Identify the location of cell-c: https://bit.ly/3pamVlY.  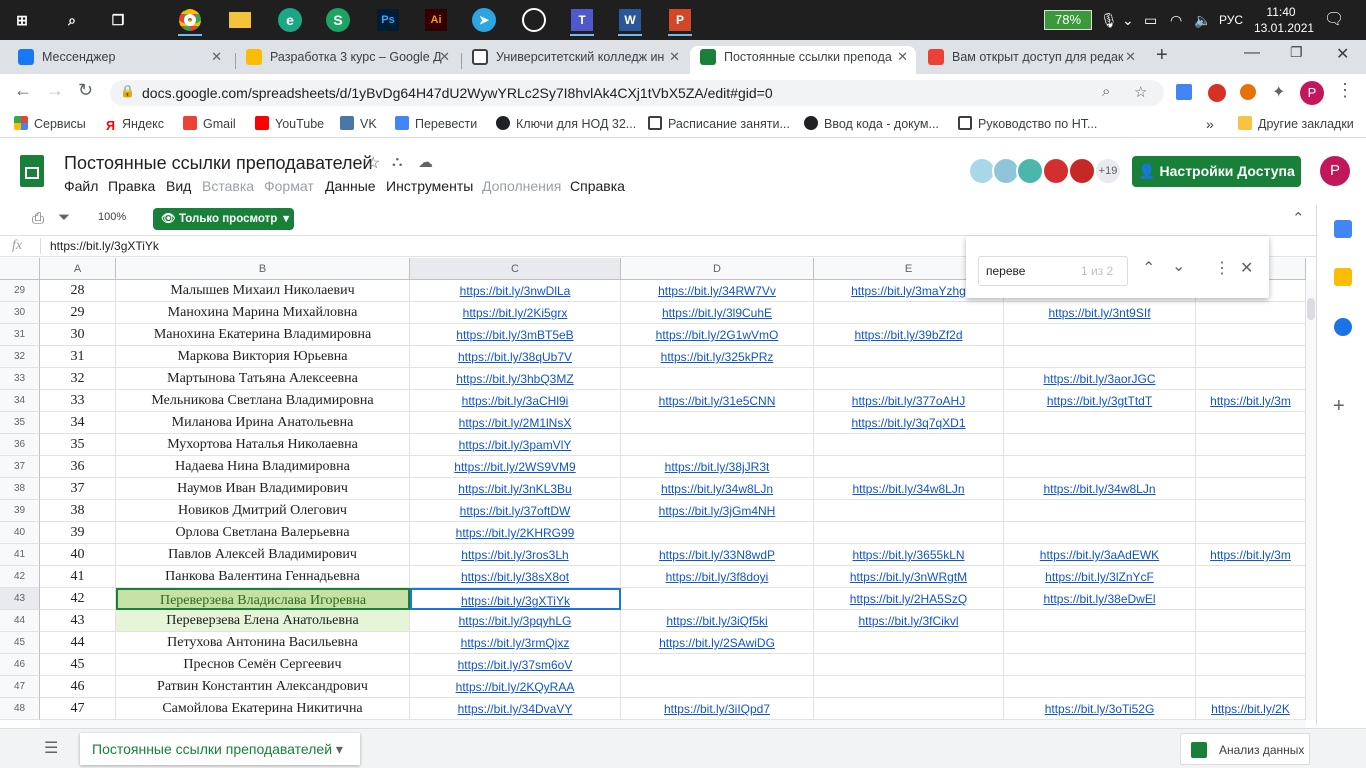
(515, 445).